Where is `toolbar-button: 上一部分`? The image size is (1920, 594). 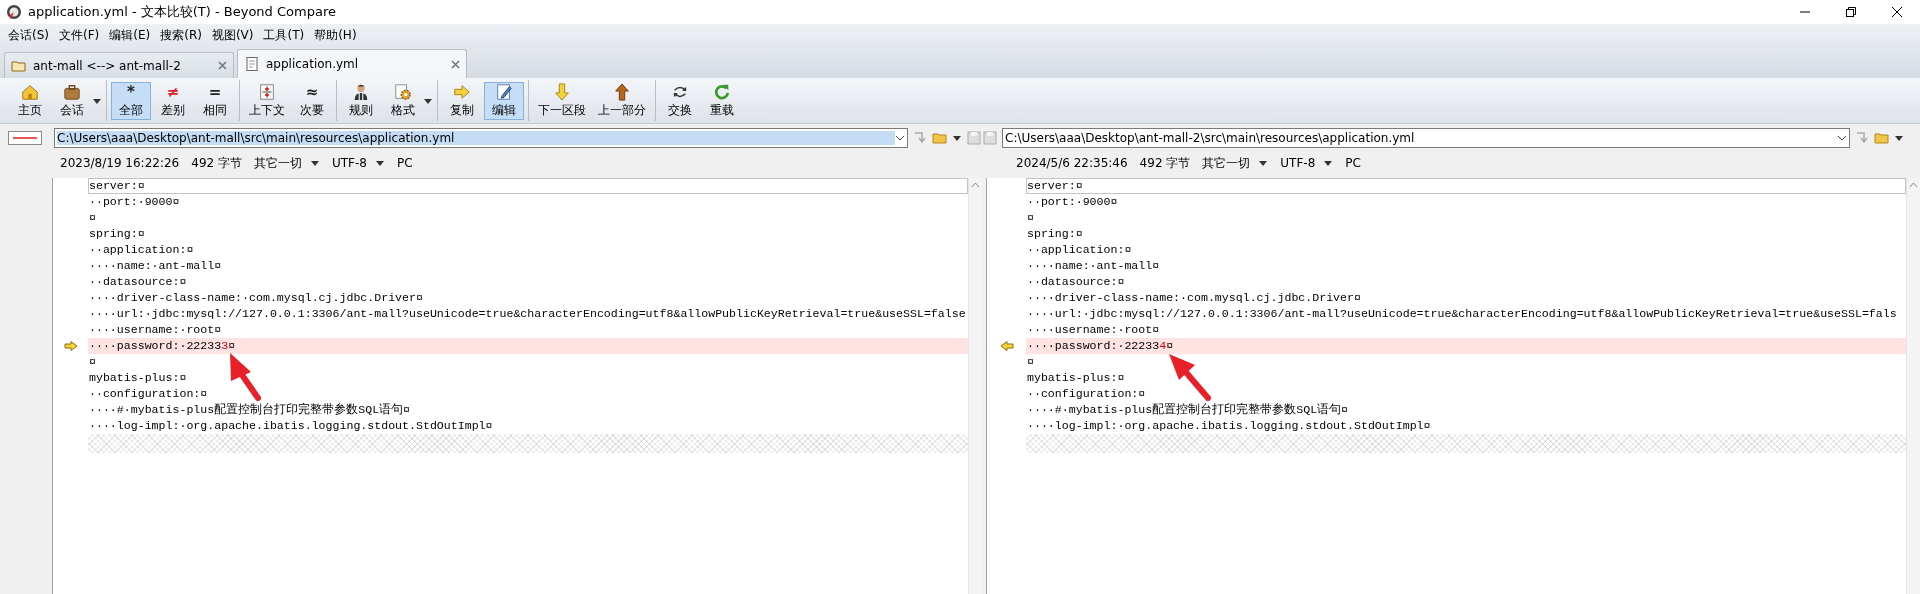 toolbar-button: 上一部分 is located at coordinates (622, 100).